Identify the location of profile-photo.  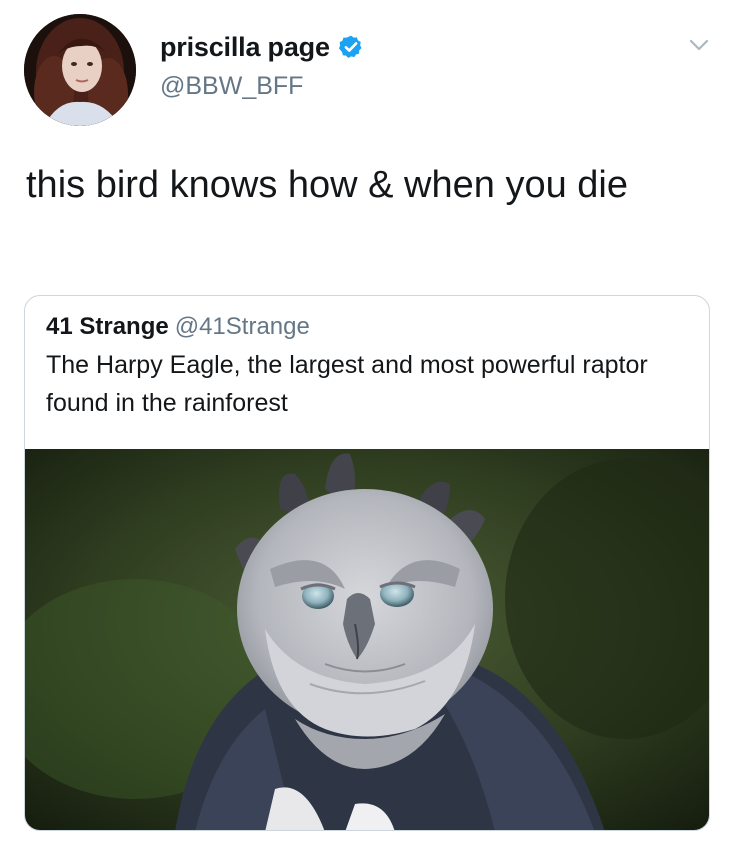
(80, 70).